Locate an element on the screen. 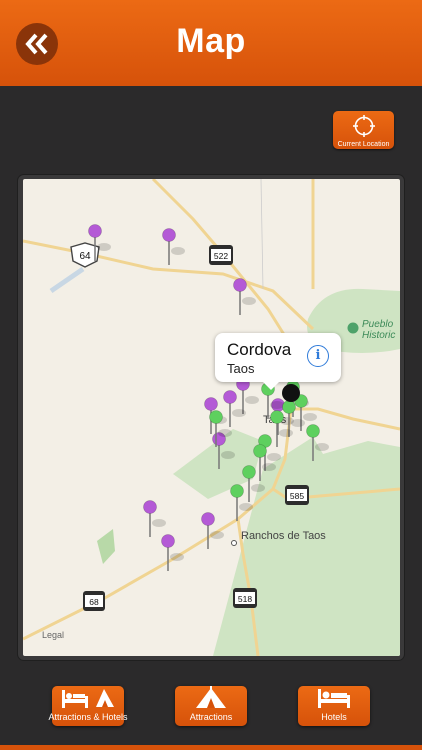  place-label-pueblo-line1: Pueblo is located at coordinates (378, 324).